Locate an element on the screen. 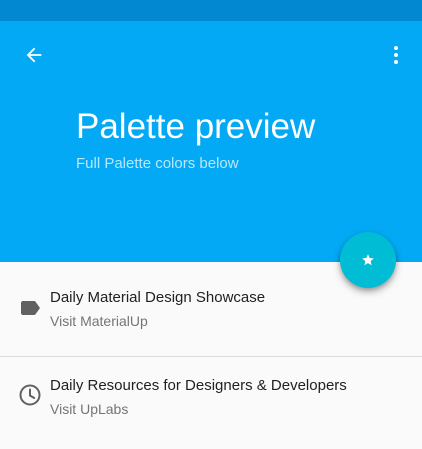 This screenshot has height=449, width=422. star-icon is located at coordinates (368, 260).